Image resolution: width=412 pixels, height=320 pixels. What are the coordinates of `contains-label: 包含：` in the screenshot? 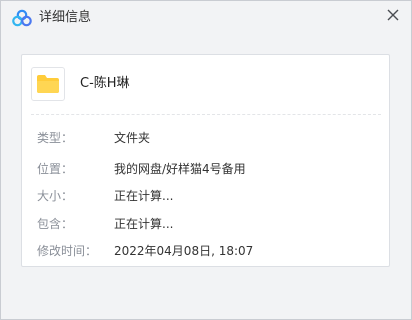 It's located at (55, 224).